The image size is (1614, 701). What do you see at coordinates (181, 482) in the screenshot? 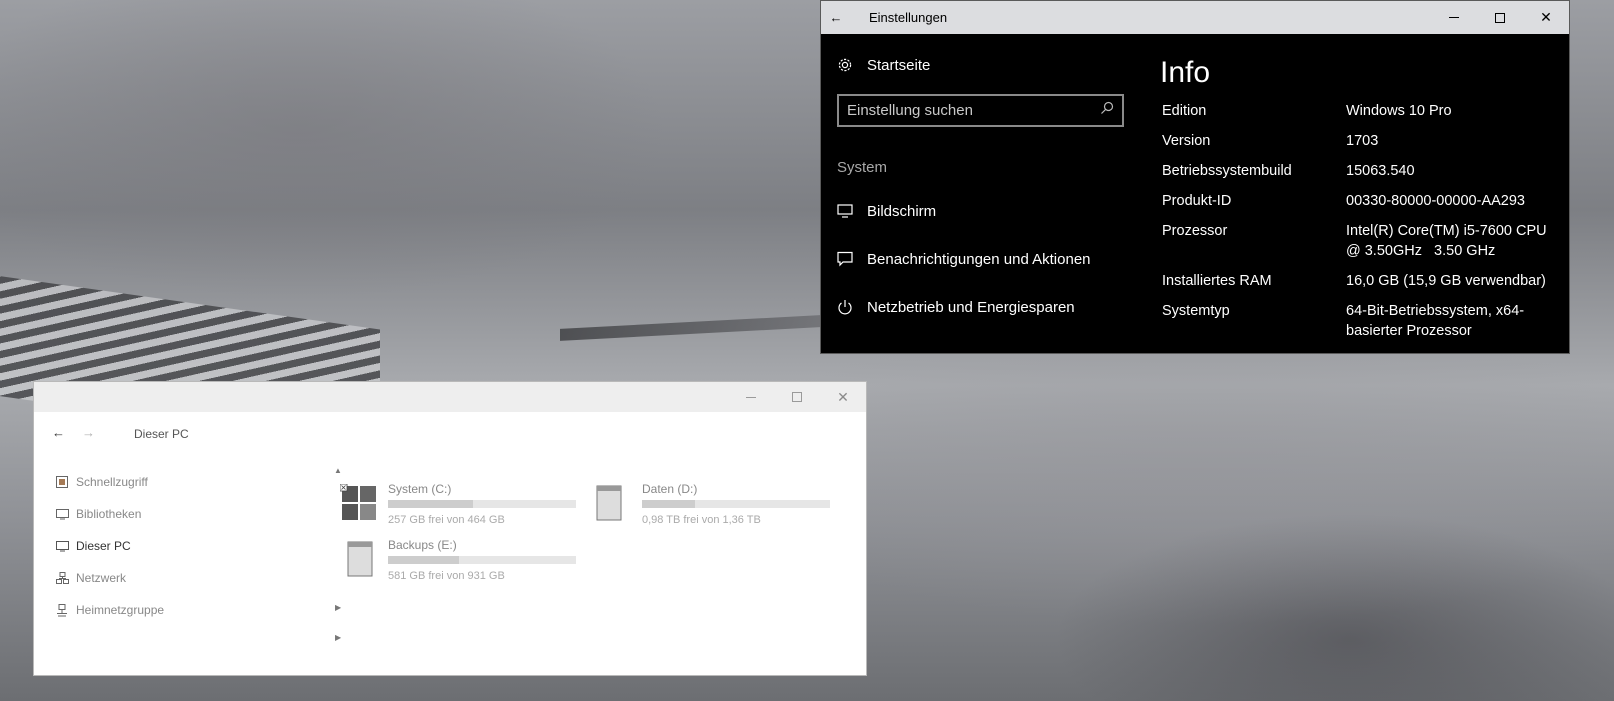
I see `sidebar-item-quick-access: Schnellzugriff` at bounding box center [181, 482].